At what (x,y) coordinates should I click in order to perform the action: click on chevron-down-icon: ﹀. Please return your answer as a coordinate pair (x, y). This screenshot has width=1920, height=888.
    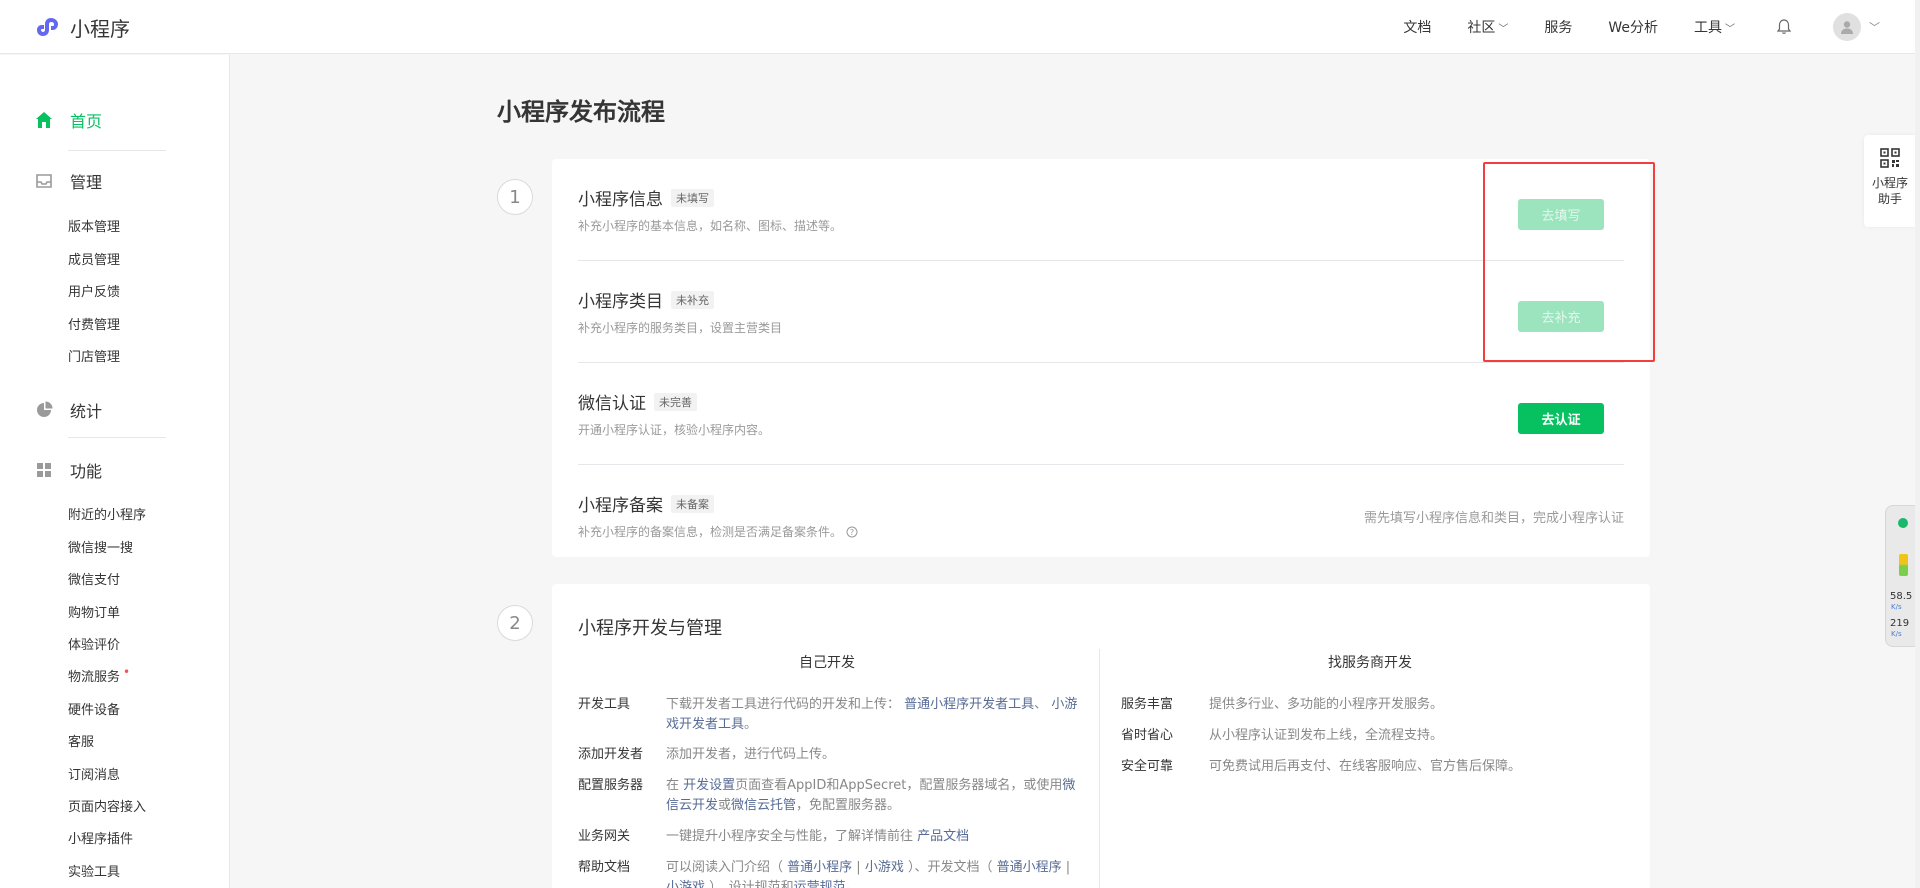
    Looking at the image, I should click on (1874, 27).